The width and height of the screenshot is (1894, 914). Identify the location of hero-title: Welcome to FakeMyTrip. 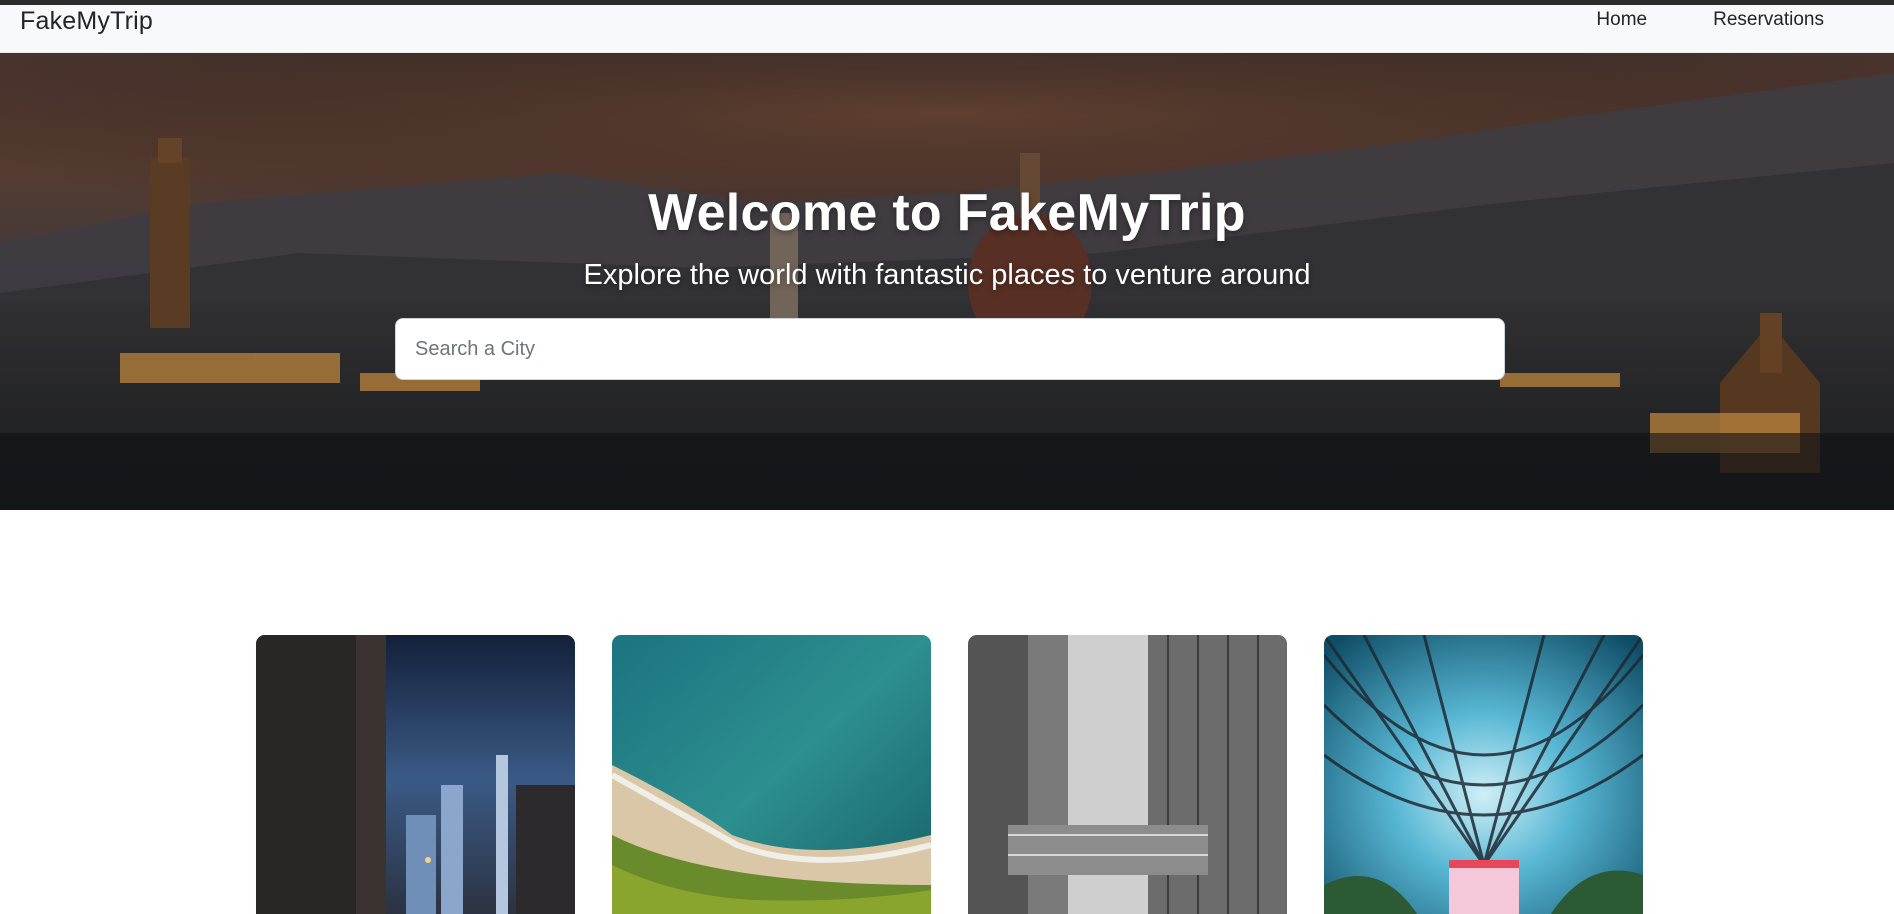
(947, 213).